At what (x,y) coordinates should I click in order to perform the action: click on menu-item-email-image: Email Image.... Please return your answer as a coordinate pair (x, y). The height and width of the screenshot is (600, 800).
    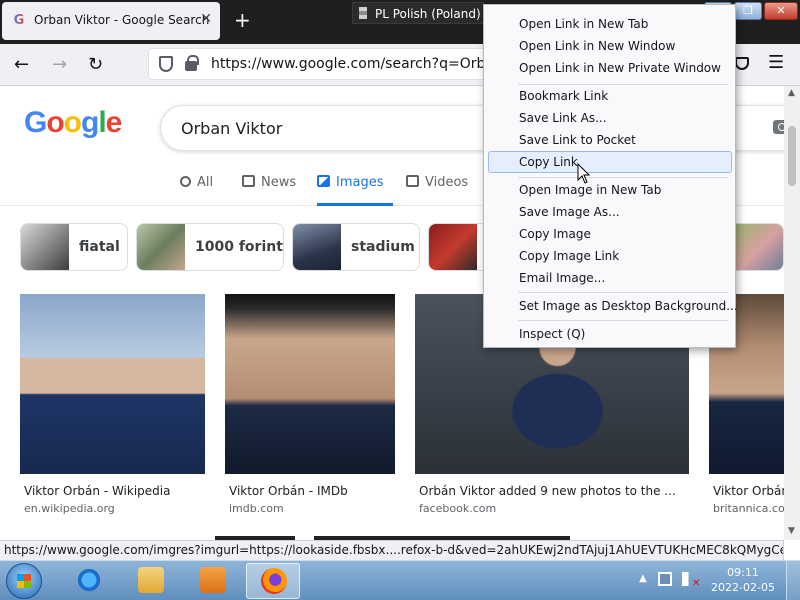
    Looking at the image, I should click on (610, 278).